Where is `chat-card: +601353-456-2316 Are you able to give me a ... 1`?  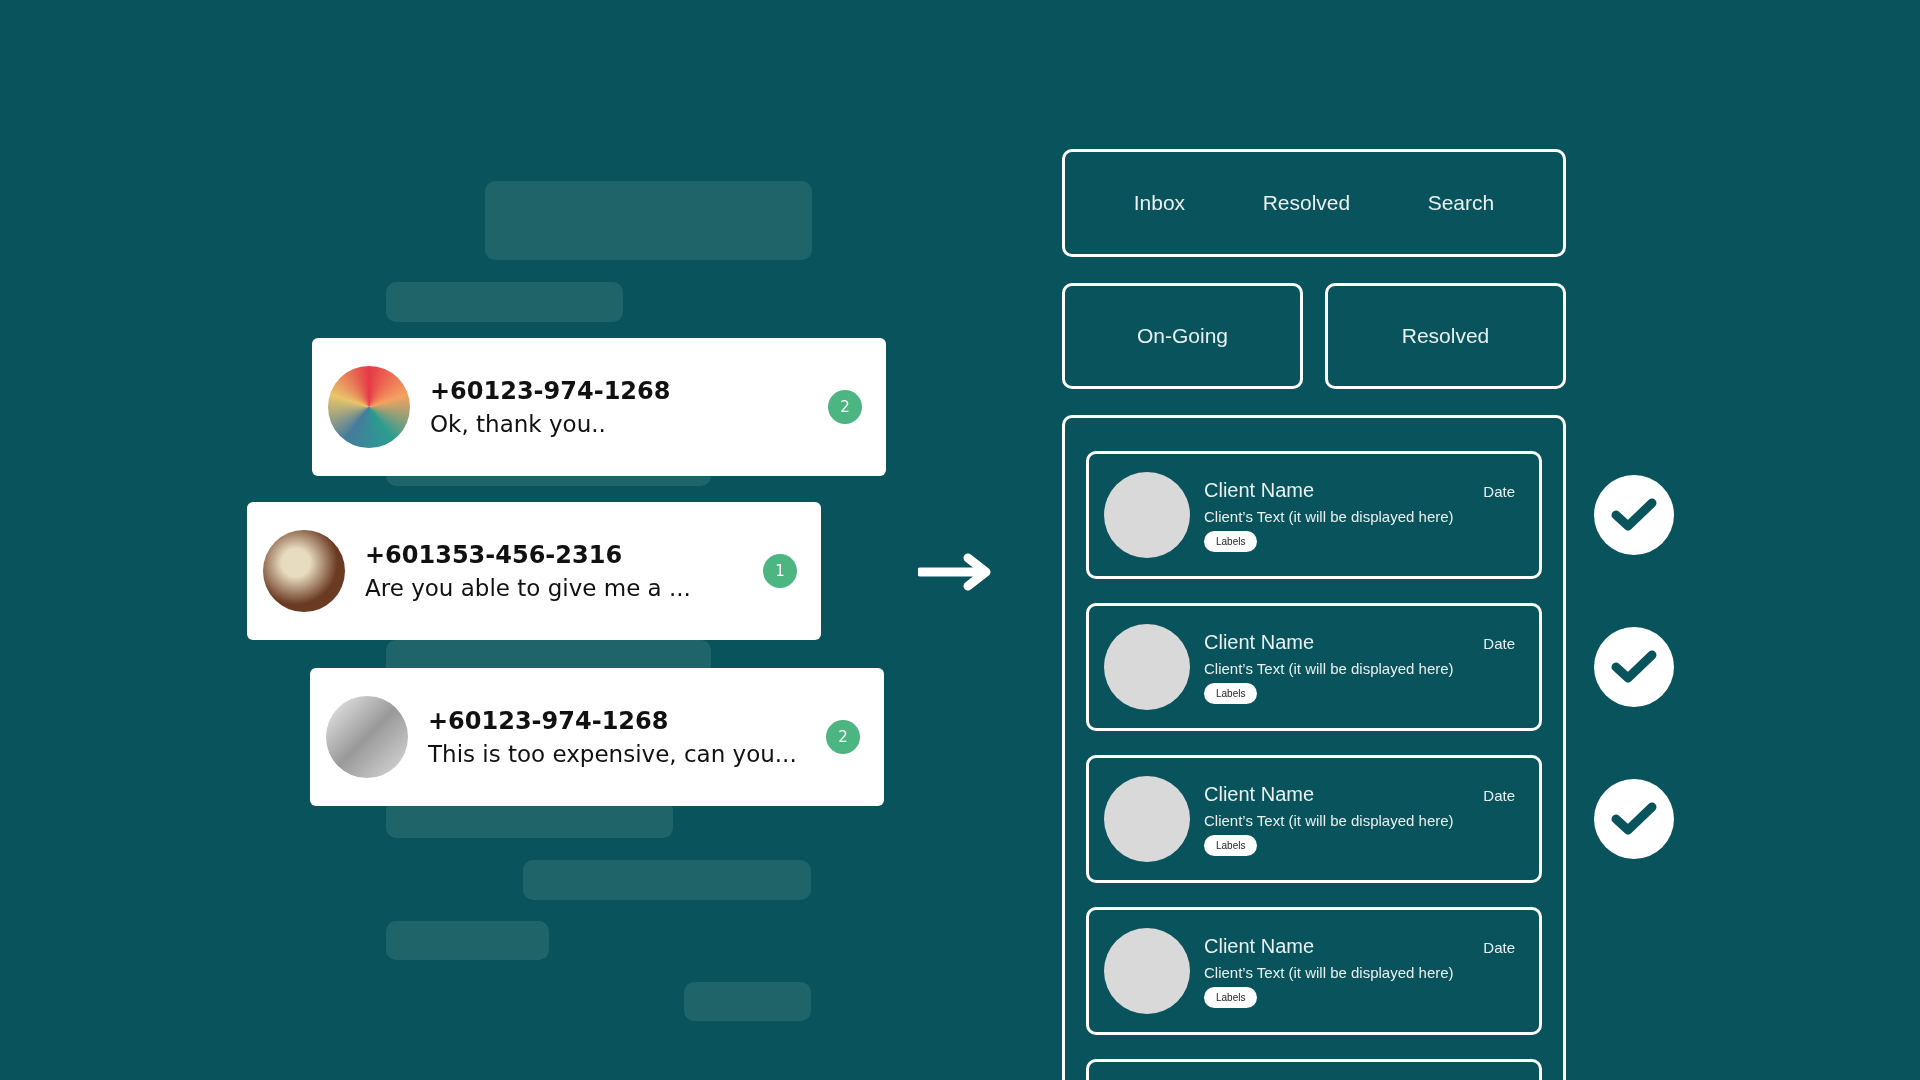 chat-card: +601353-456-2316 Are you able to give me a ... 1 is located at coordinates (534, 571).